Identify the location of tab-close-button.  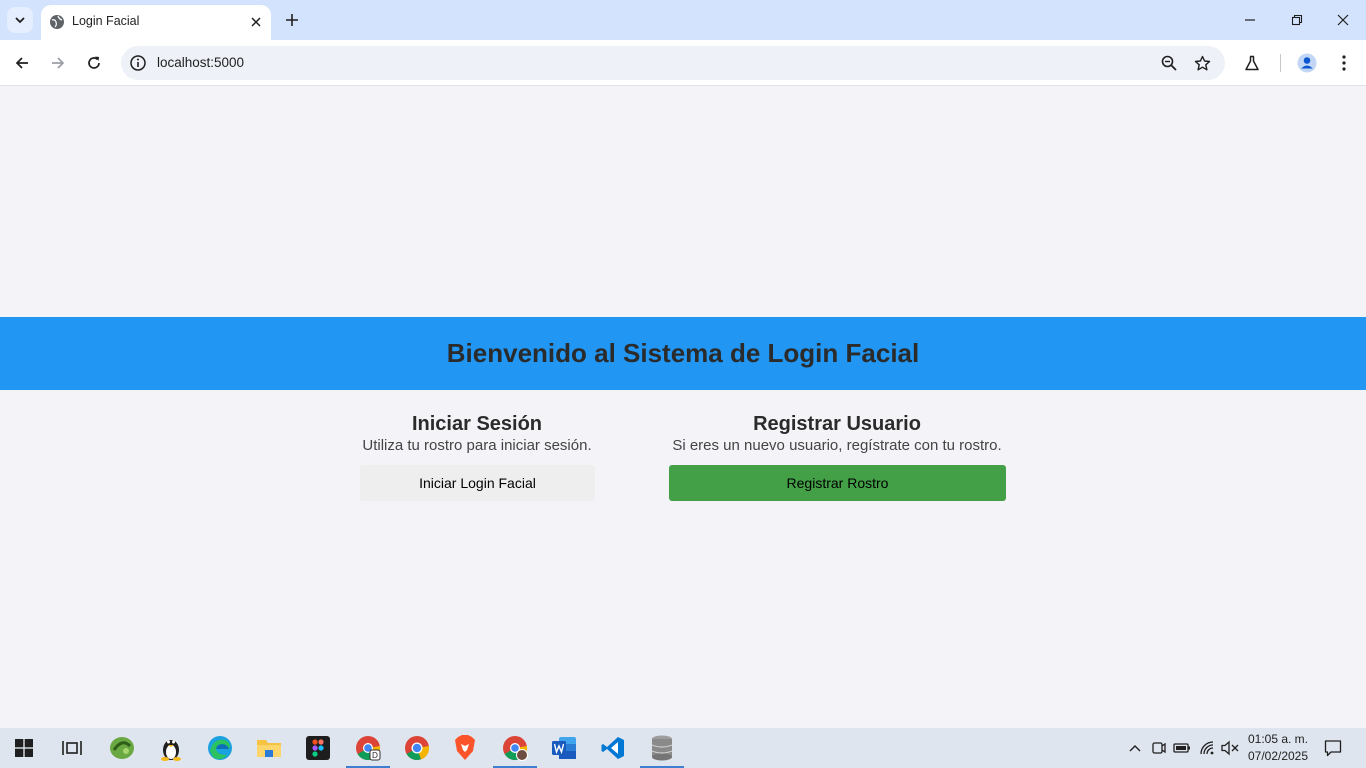
(256, 22).